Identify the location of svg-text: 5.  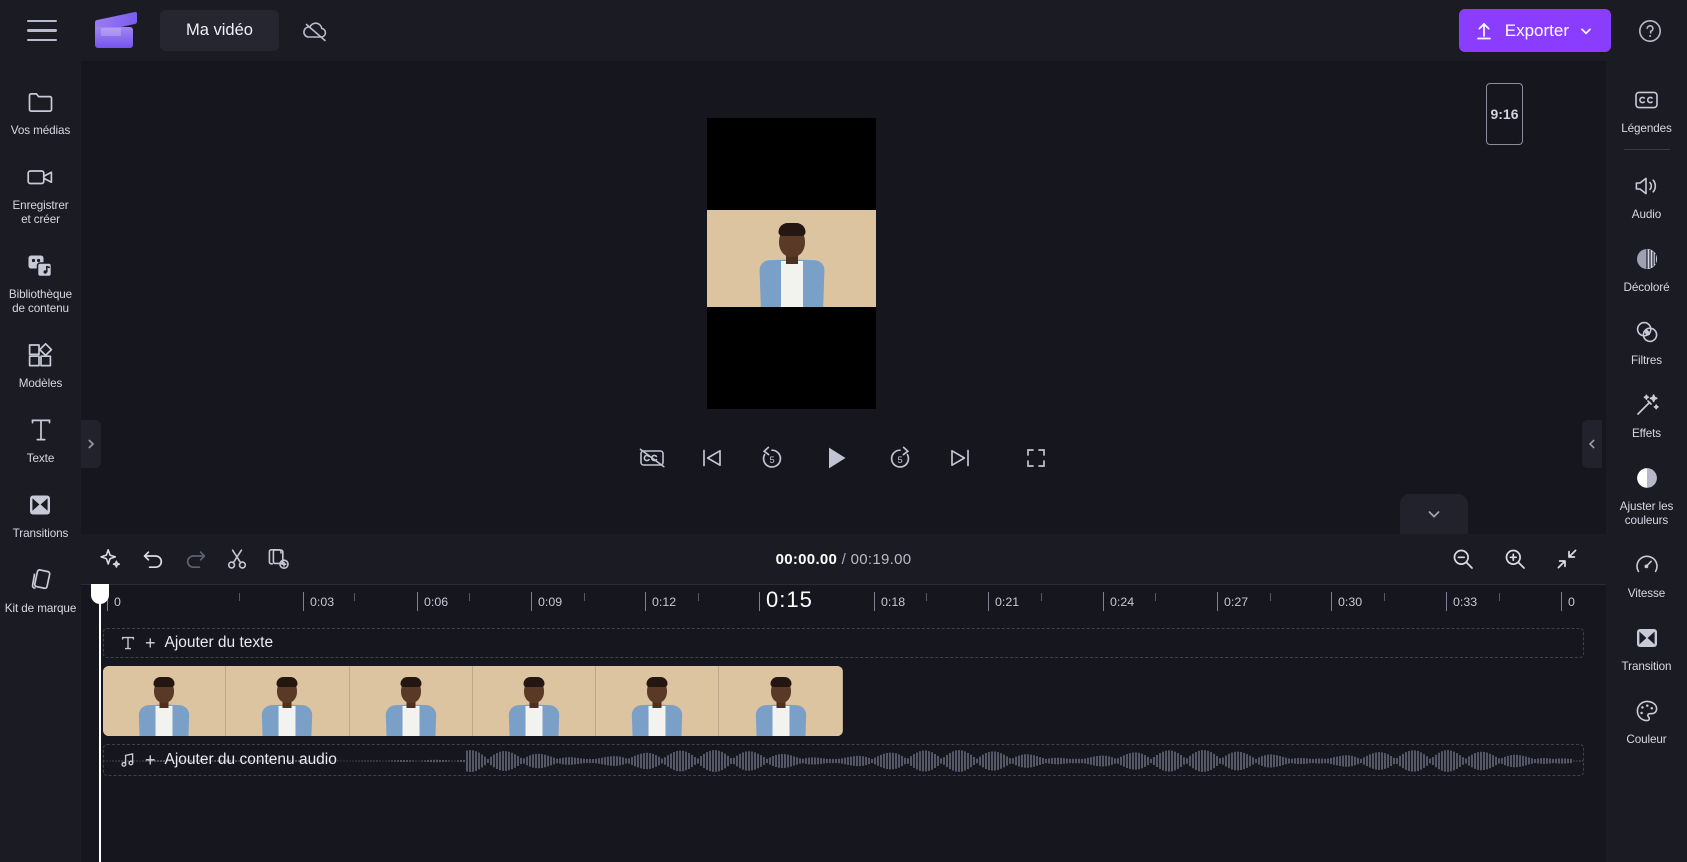
(899, 460).